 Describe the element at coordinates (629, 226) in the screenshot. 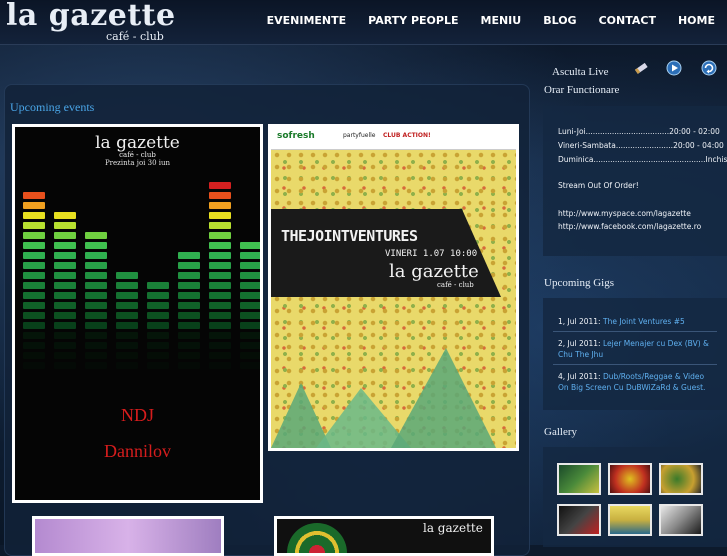

I see `facebook-link: http://www.facebook.com/lagazette.ro` at that location.